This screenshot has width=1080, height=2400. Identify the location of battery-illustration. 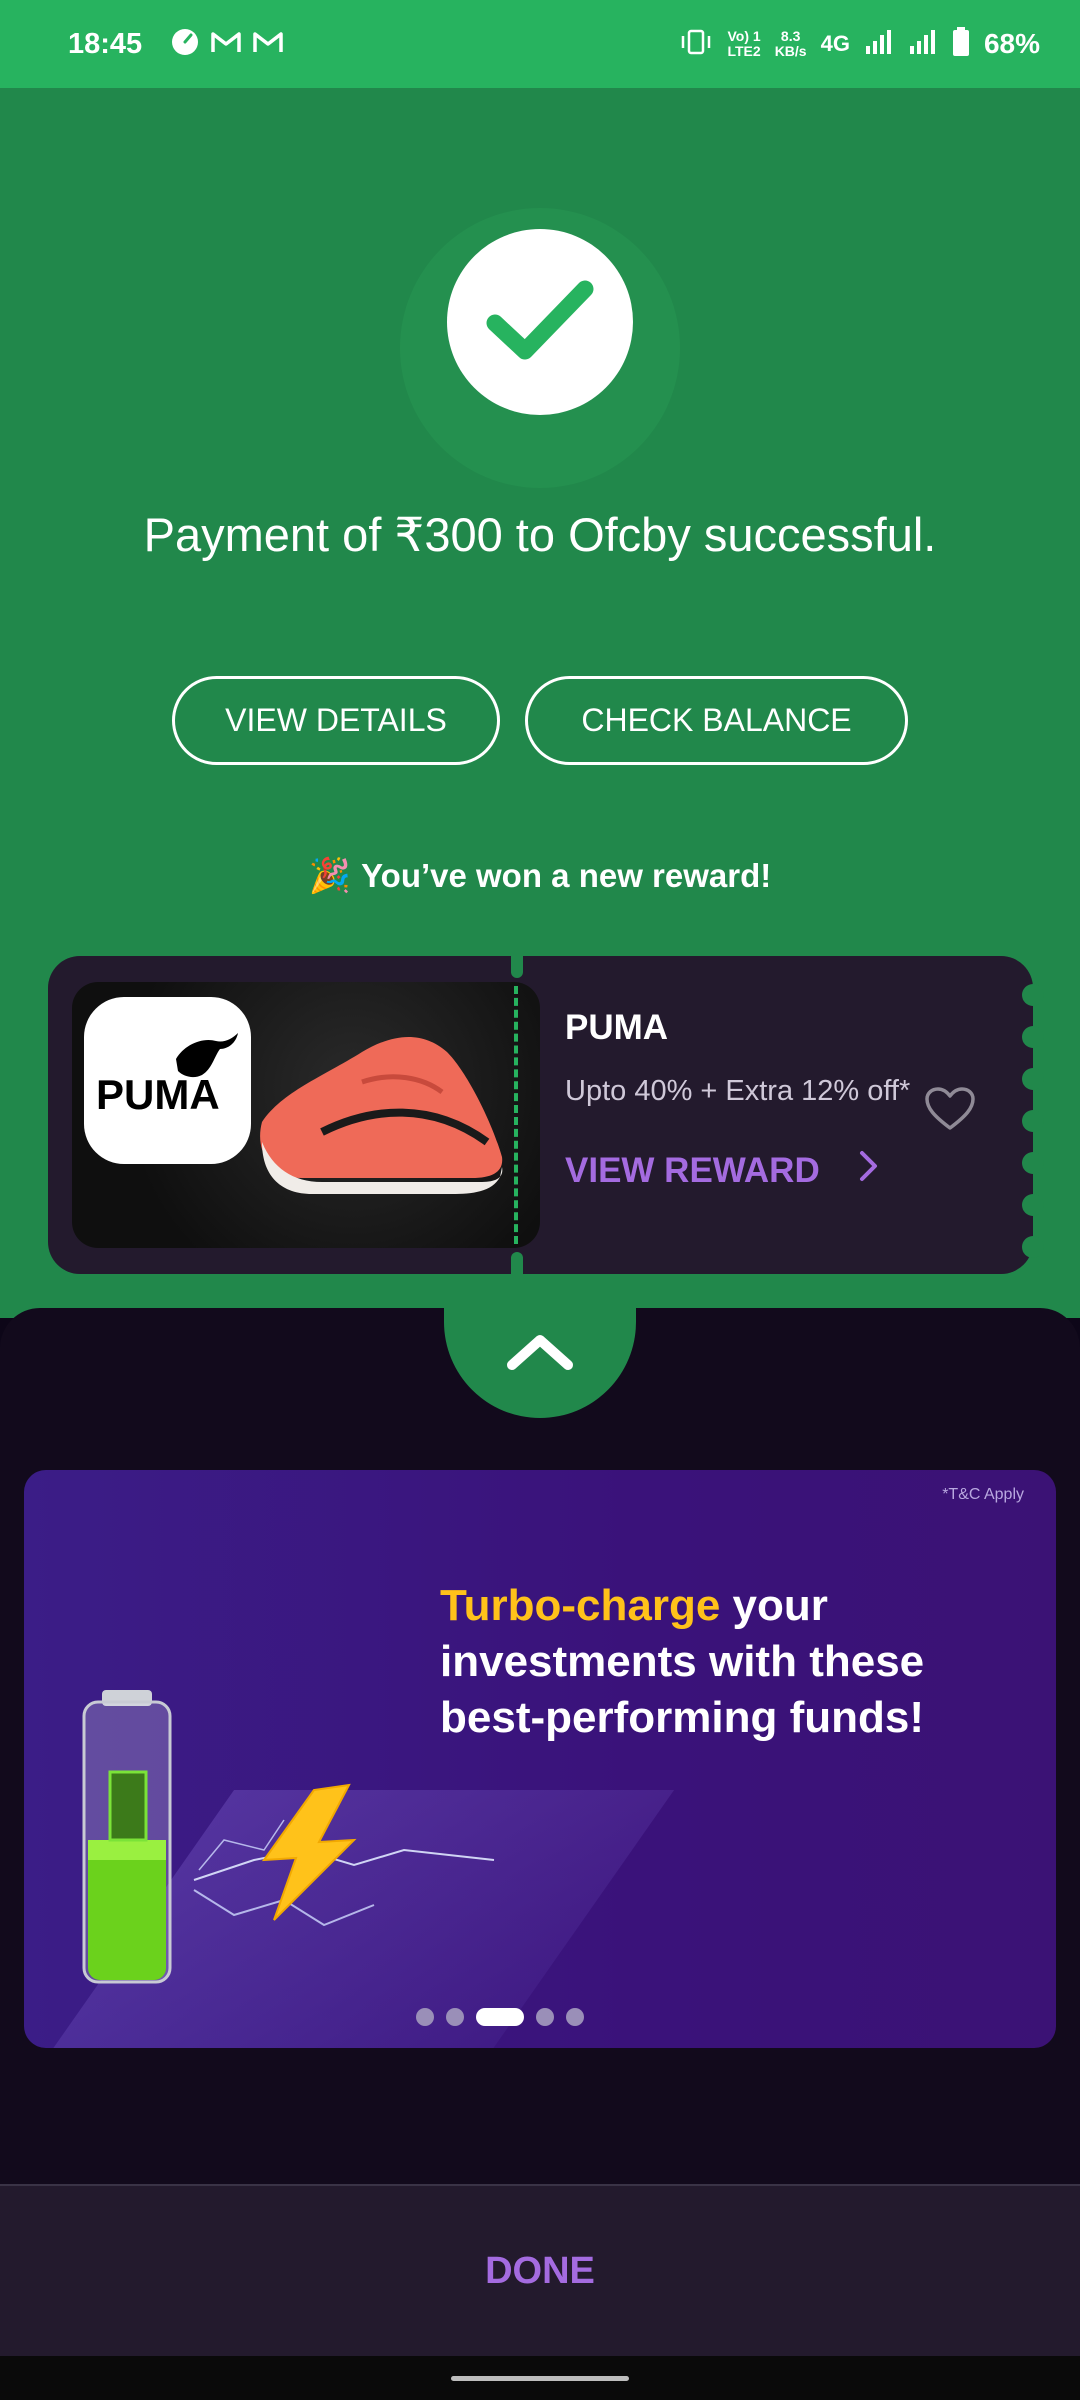
(288, 1837).